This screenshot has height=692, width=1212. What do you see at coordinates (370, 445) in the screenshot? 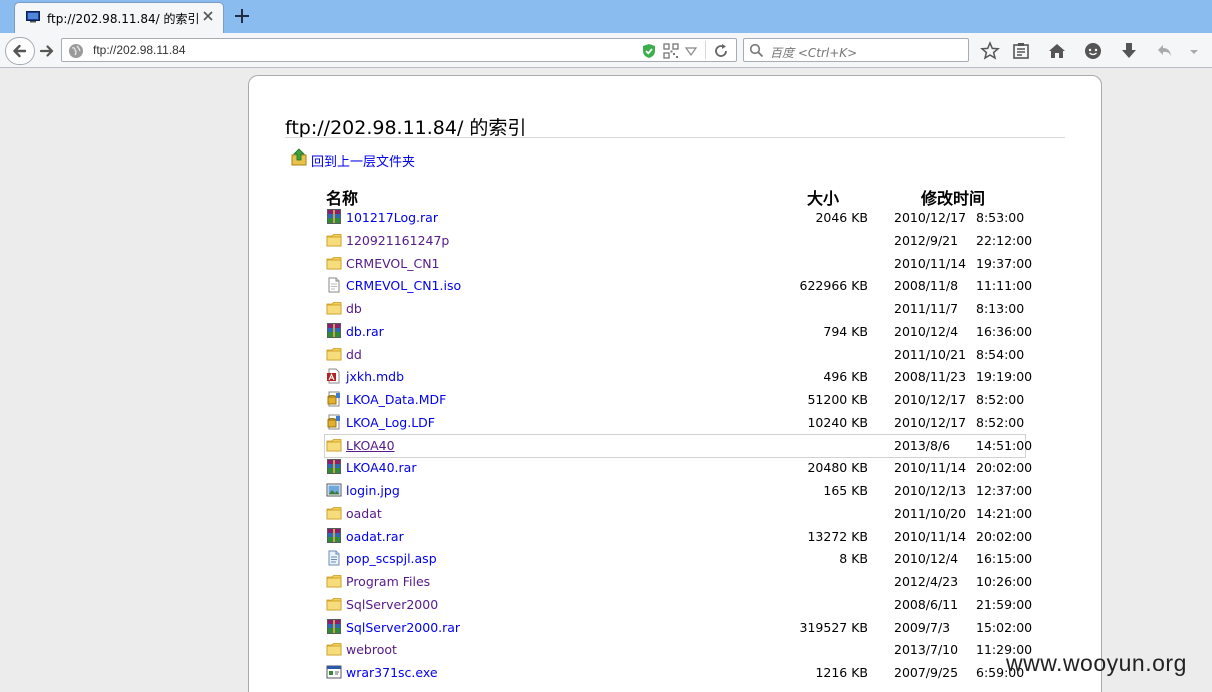
I see `file-name-link: LKOA40` at bounding box center [370, 445].